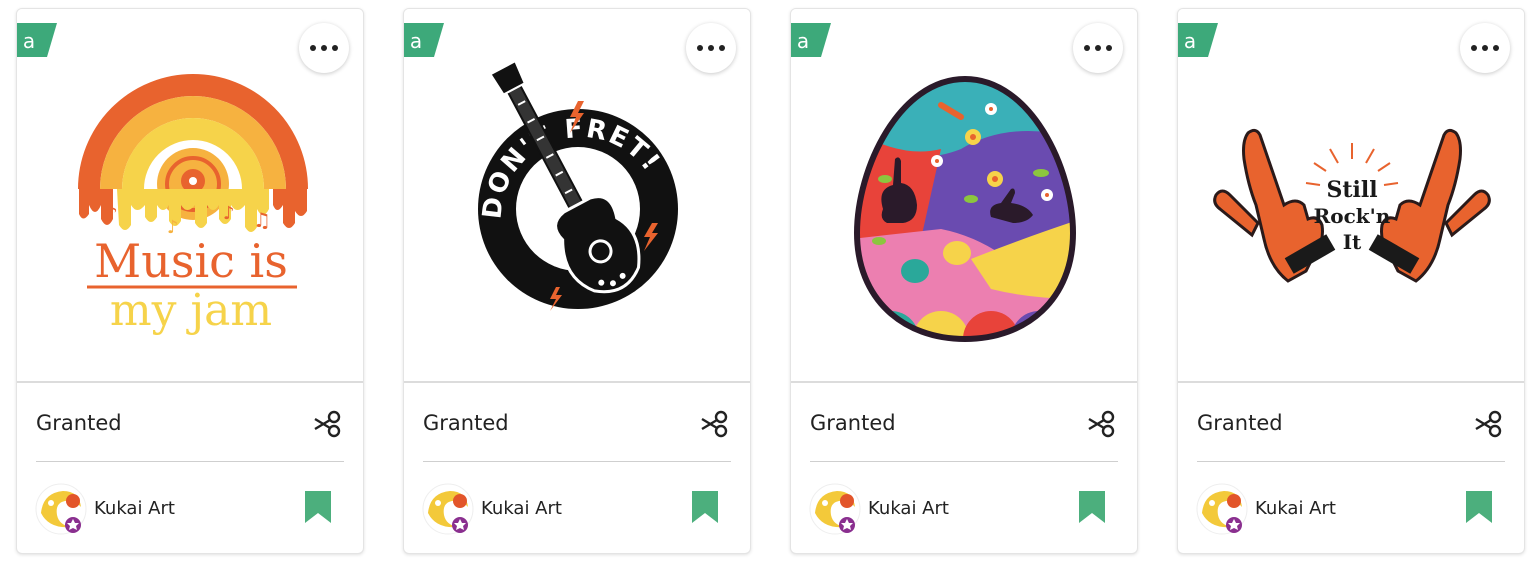 This screenshot has height=564, width=1536. I want to click on card-image-dont-fret: DON'T FRET!, so click(577, 195).